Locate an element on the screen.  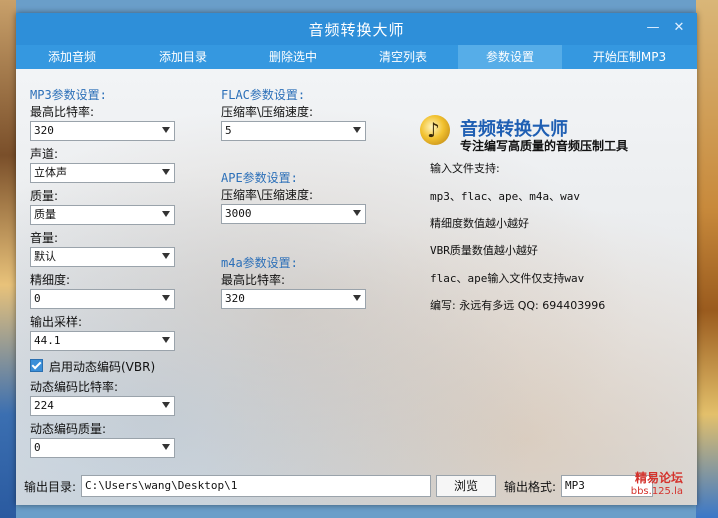
tab-bar: 添加音频 添加目录 删除选中 清空列表 参数设置 开始压制MP3 is located at coordinates (356, 57).